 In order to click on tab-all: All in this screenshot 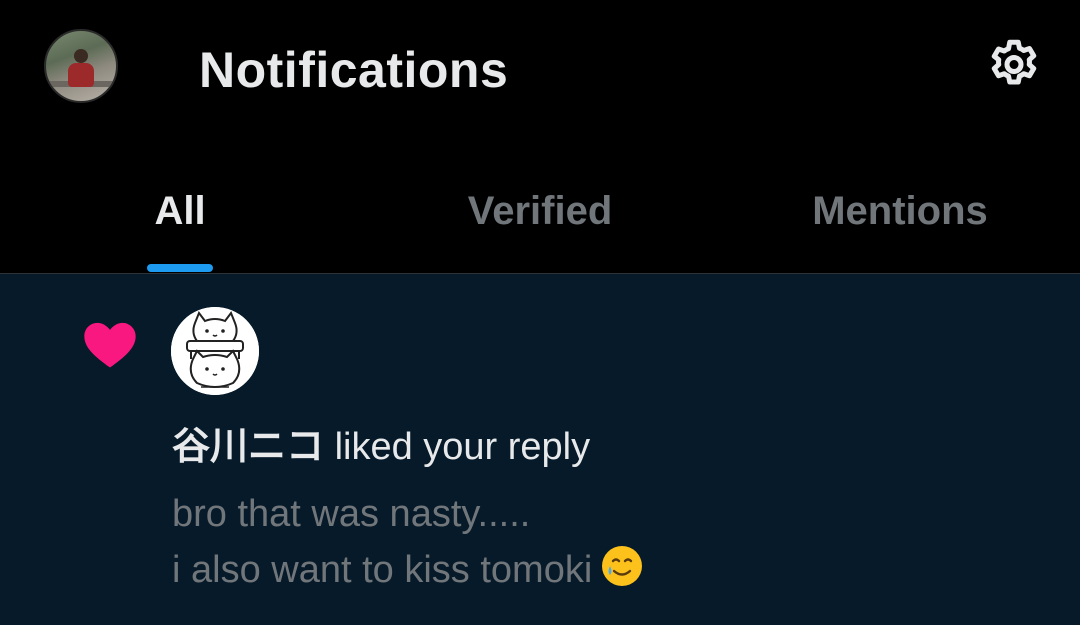, I will do `click(180, 221)`.